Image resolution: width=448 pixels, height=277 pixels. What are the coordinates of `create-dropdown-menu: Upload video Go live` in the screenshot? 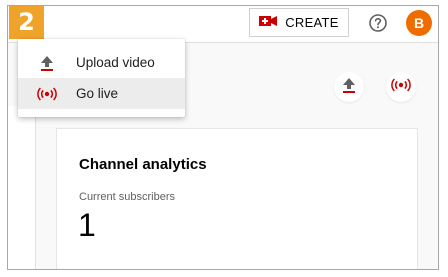 It's located at (101, 78).